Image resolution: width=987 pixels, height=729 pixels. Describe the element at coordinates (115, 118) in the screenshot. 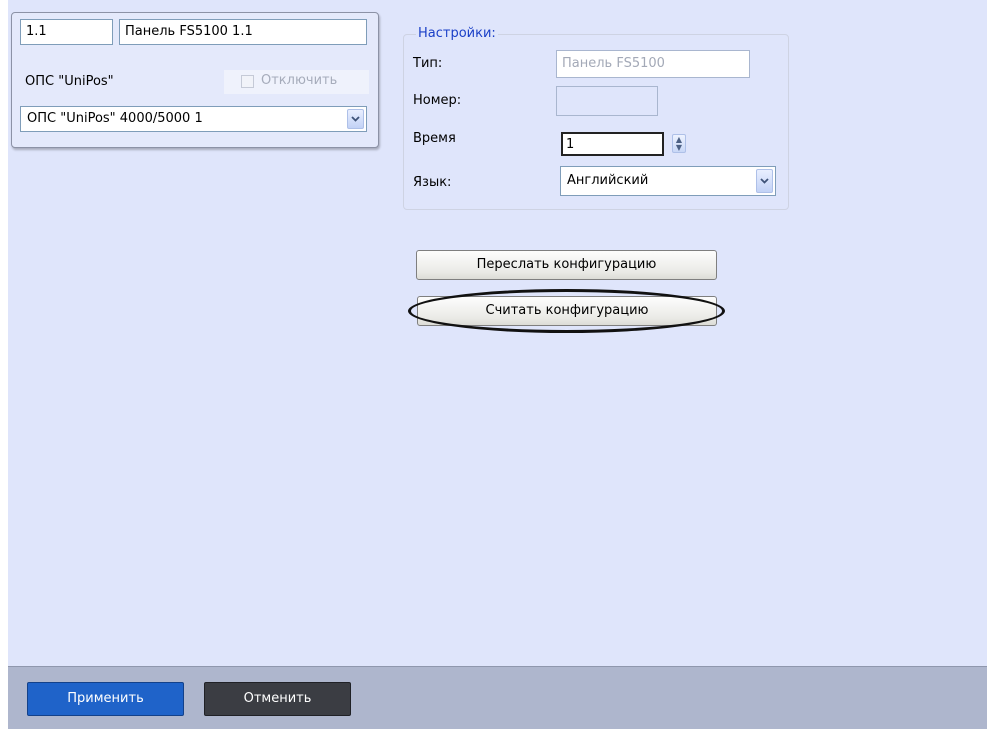

I see `parent-object-select-value: ОПС "UniPos" 4000/5000 1` at that location.